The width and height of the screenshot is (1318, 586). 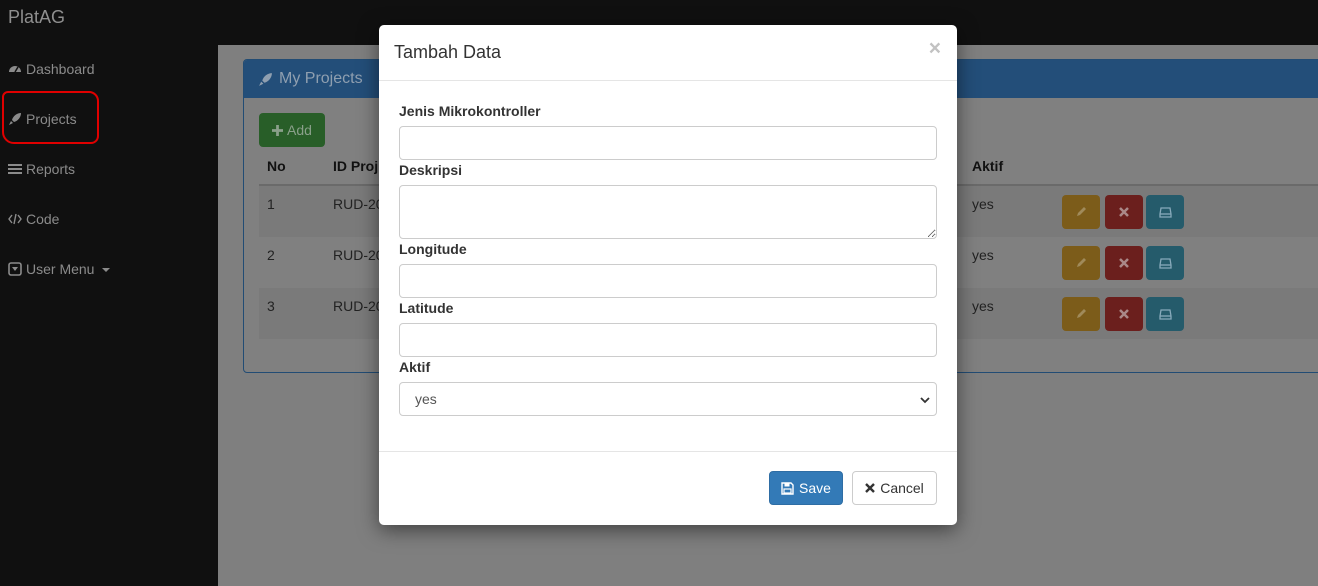 I want to click on add-project-button: Add, so click(x=292, y=130).